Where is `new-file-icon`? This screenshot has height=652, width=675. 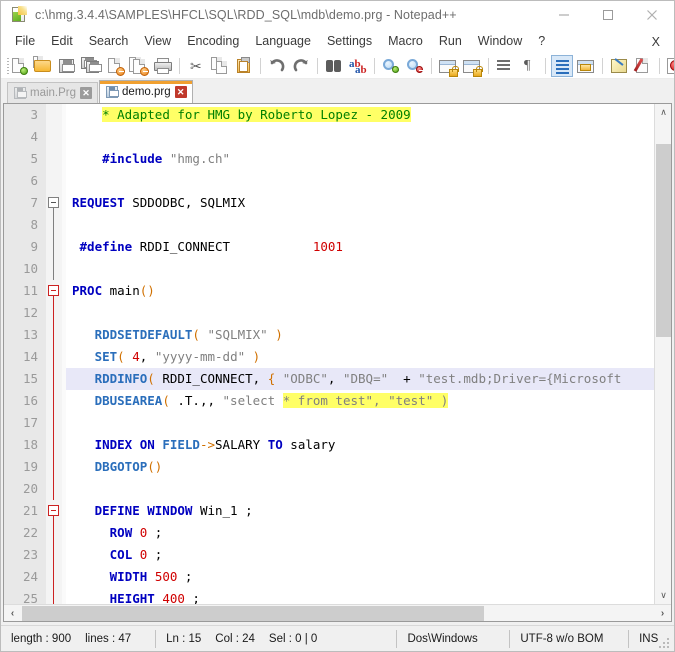 new-file-icon is located at coordinates (19, 66).